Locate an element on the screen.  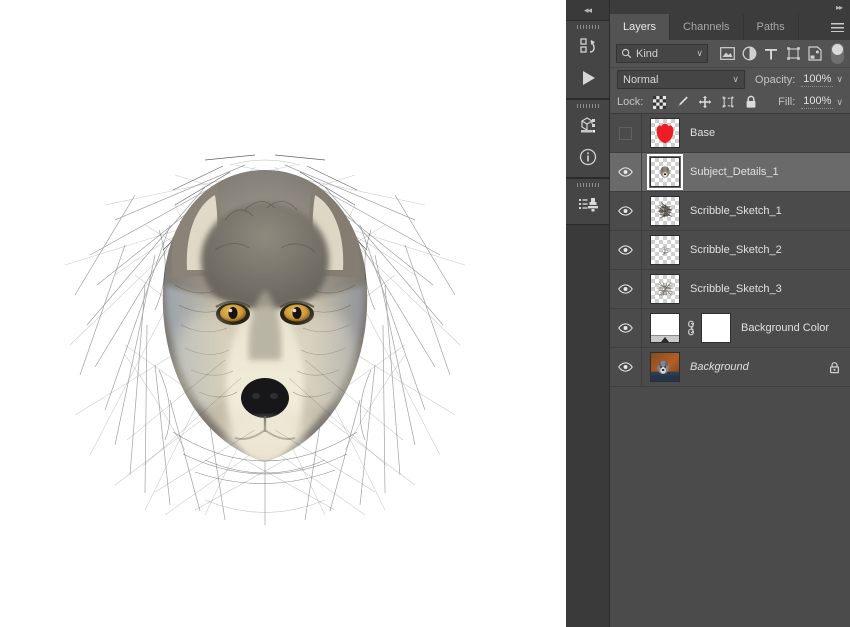
lock-fill-row: Lock: Fill: 100% ∨ is located at coordinates (730, 102).